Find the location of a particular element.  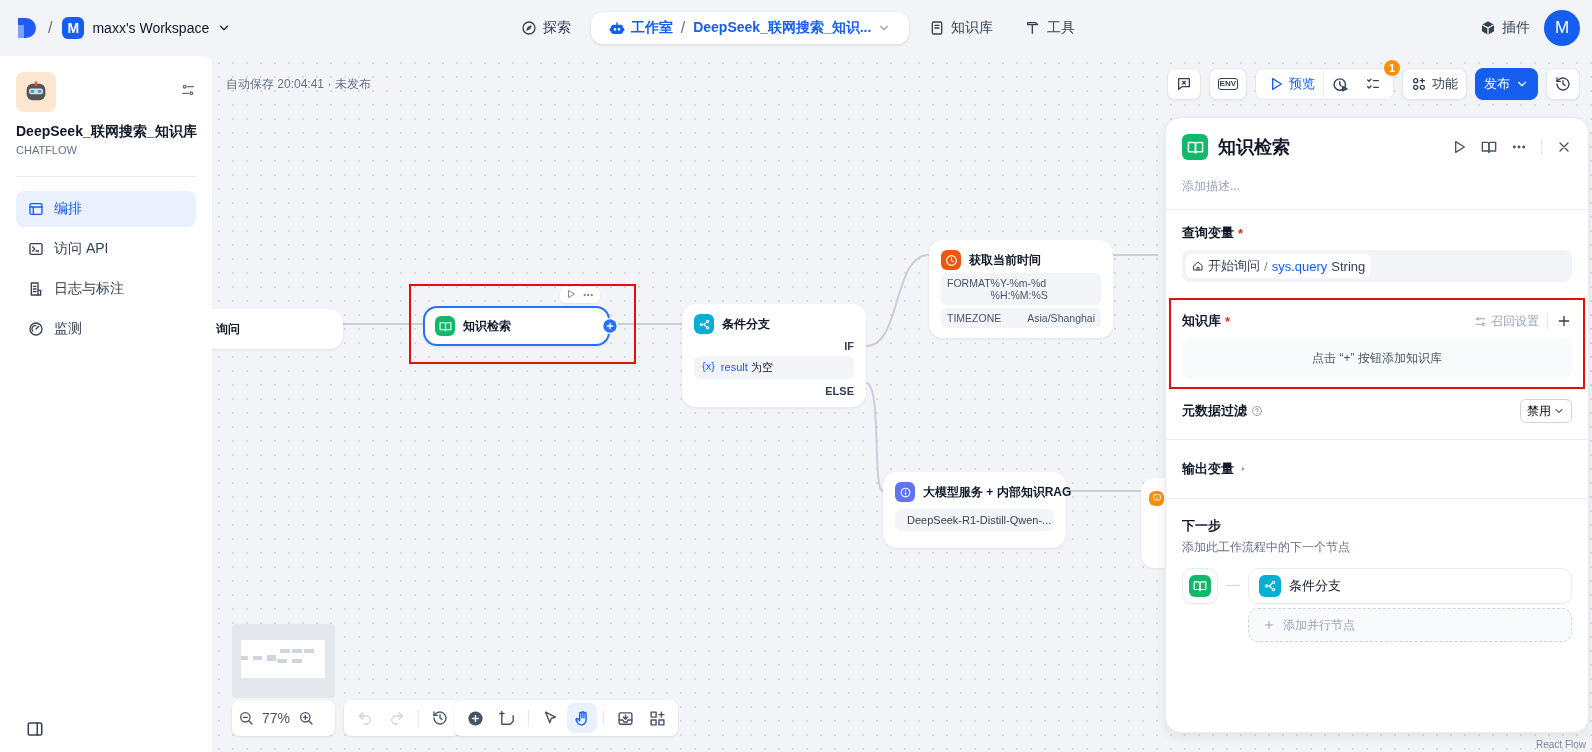

play-icon is located at coordinates (571, 294).